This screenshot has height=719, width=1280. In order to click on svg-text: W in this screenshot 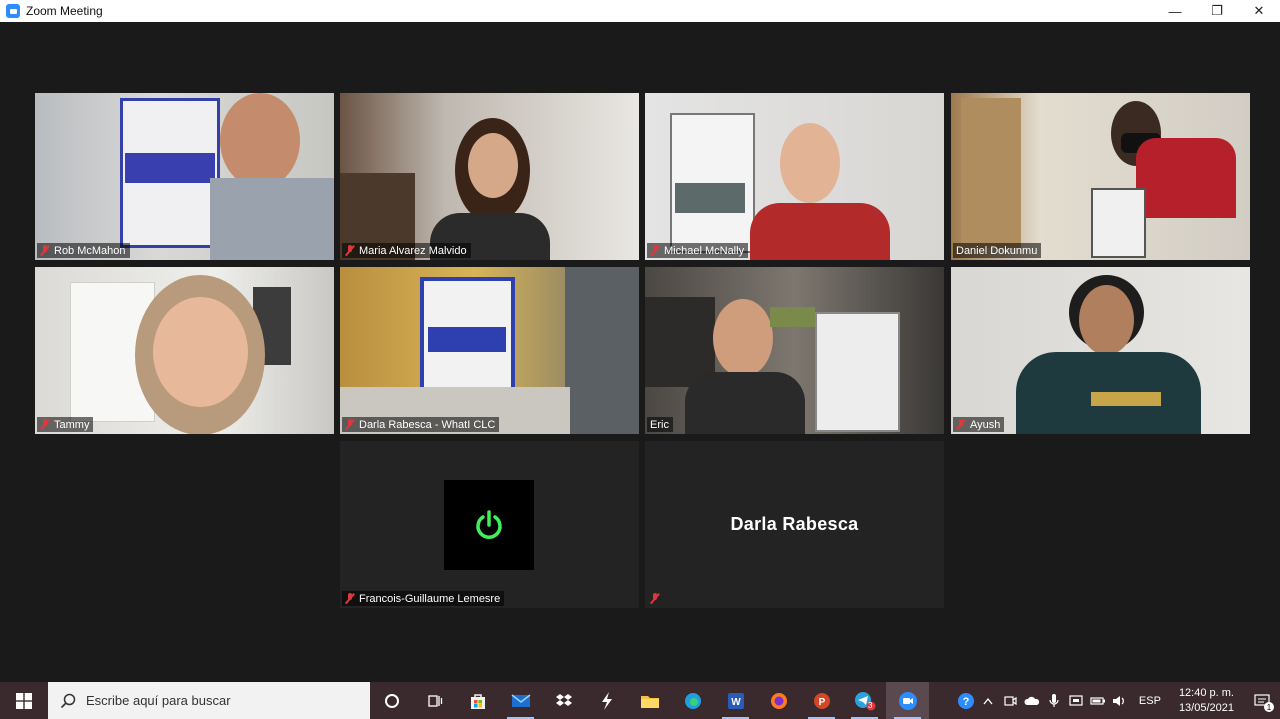, I will do `click(736, 702)`.